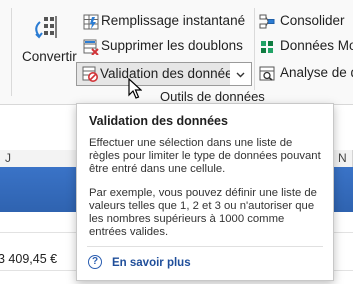 This screenshot has height=284, width=353. Describe the element at coordinates (173, 20) in the screenshot. I see `flash-fill-label: Remplissage instantané` at that location.